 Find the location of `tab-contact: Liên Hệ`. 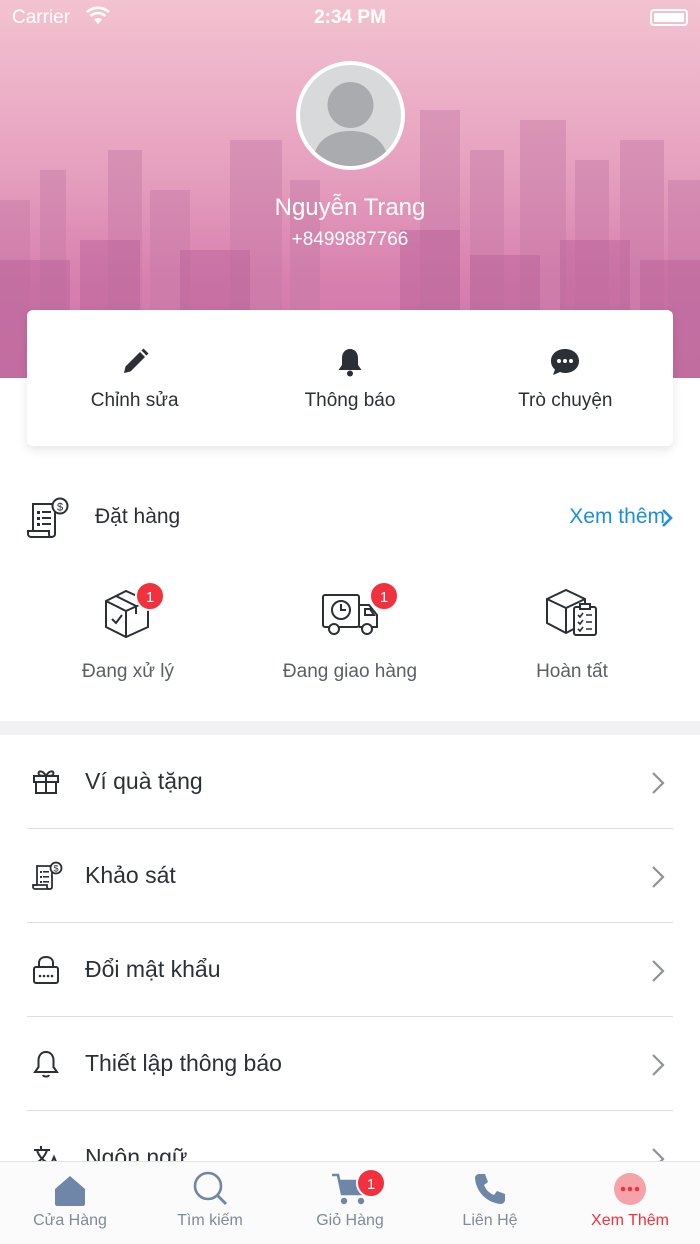

tab-contact: Liên Hệ is located at coordinates (490, 1203).